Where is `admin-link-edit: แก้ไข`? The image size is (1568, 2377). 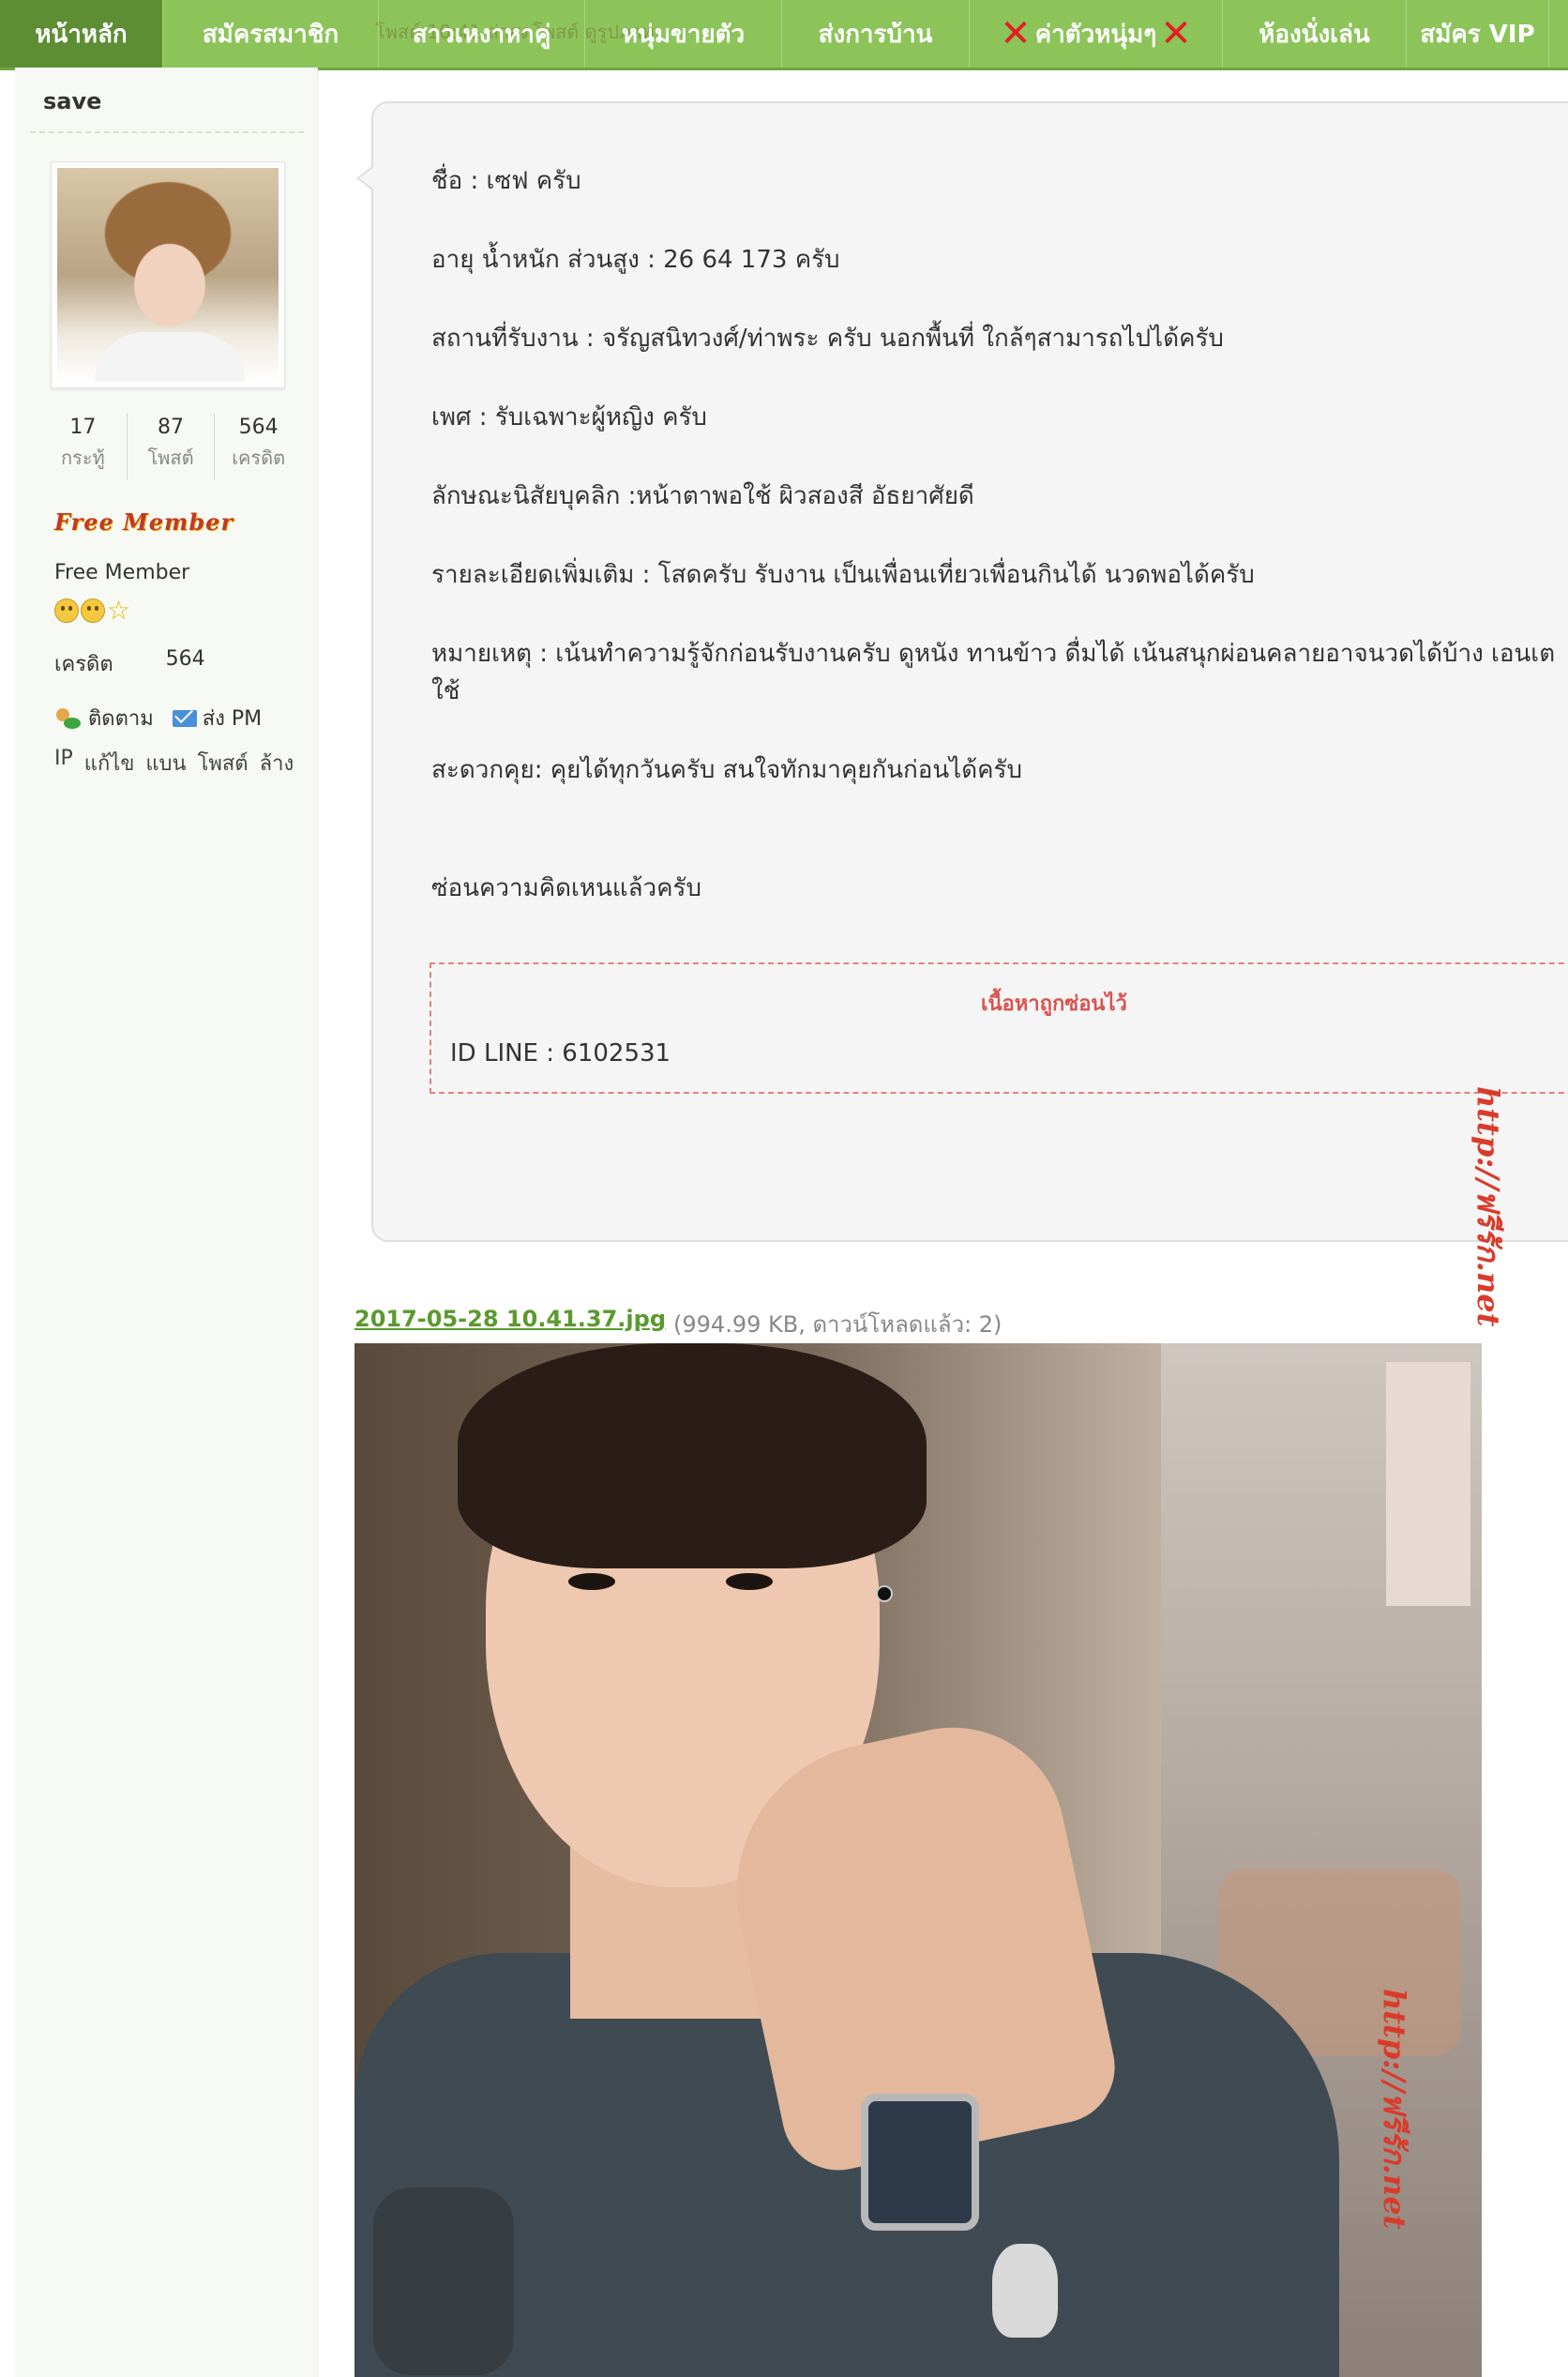
admin-link-edit: แก้ไข is located at coordinates (109, 763).